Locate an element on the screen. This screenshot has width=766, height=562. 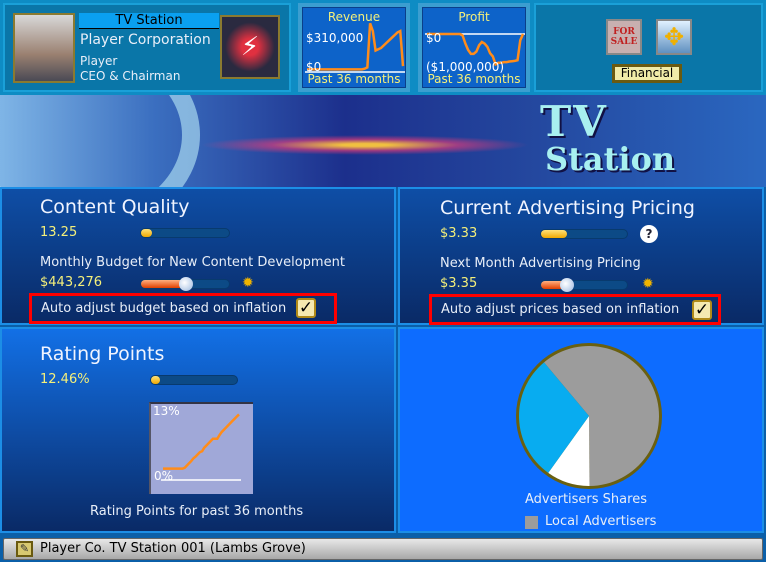
next-pricing-label: Next Month Advertising Pricing is located at coordinates (540, 263).